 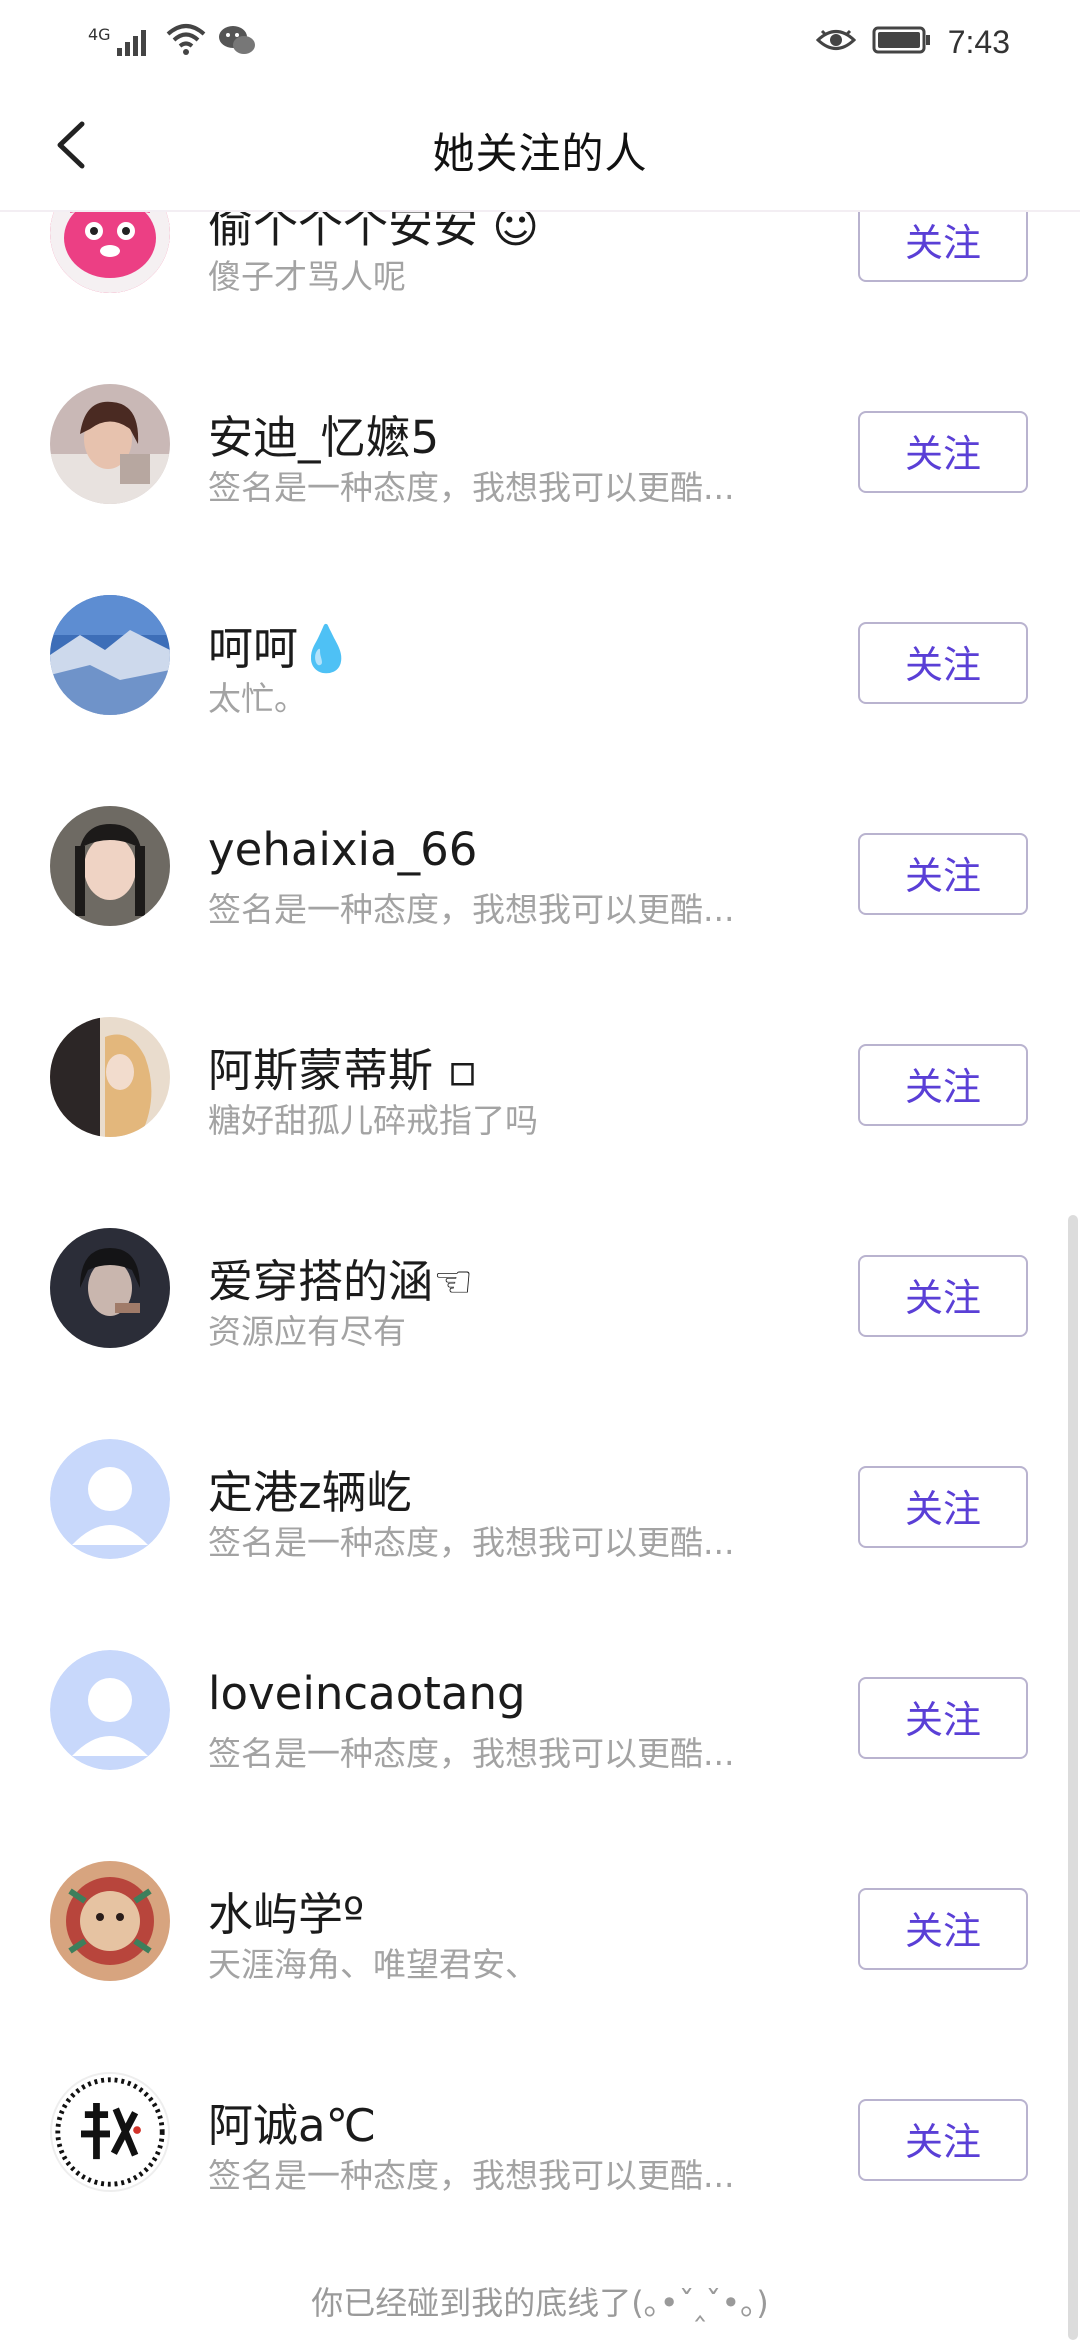 I want to click on list-item: 呵呵💧 太忙。 关注, so click(x=540, y=575).